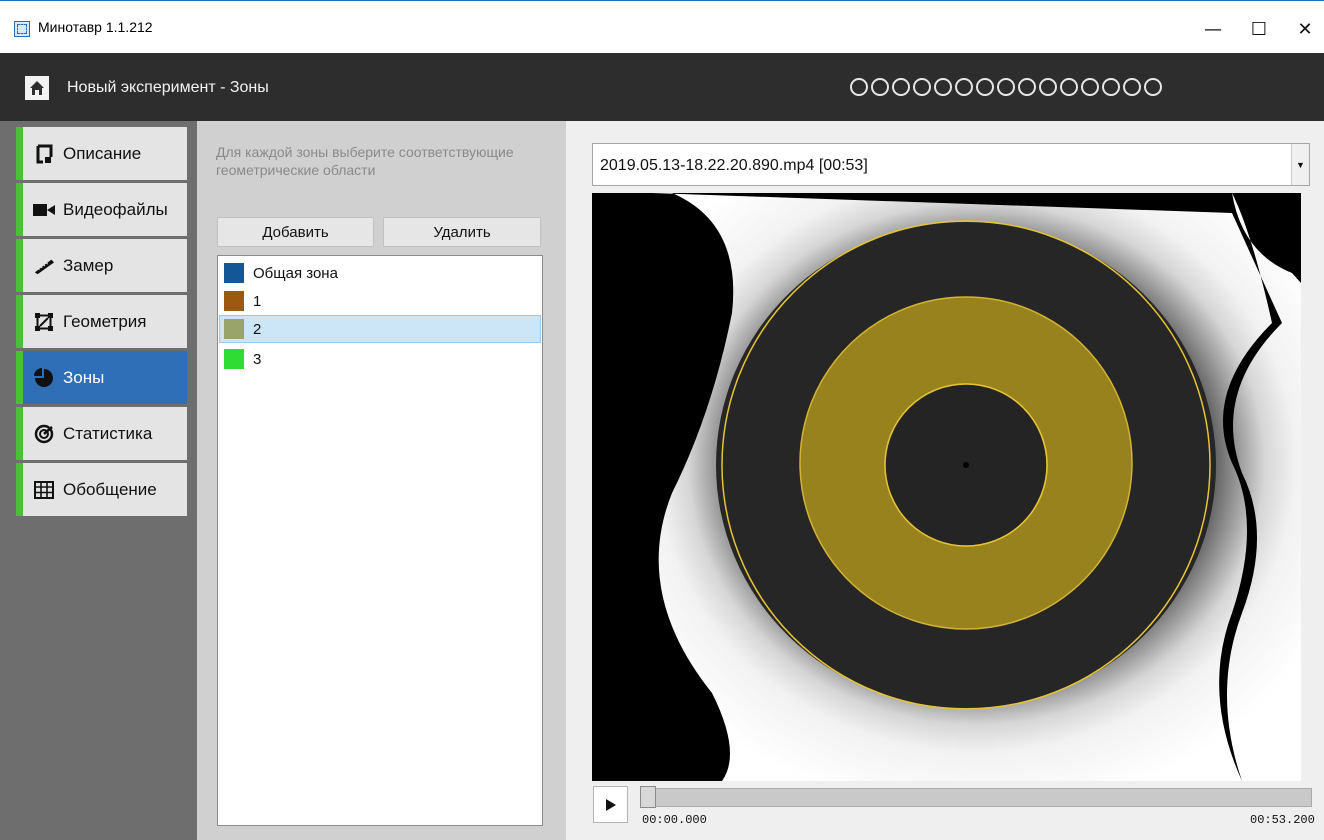 The width and height of the screenshot is (1324, 840). Describe the element at coordinates (44, 210) in the screenshot. I see `video-camera-icon` at that location.